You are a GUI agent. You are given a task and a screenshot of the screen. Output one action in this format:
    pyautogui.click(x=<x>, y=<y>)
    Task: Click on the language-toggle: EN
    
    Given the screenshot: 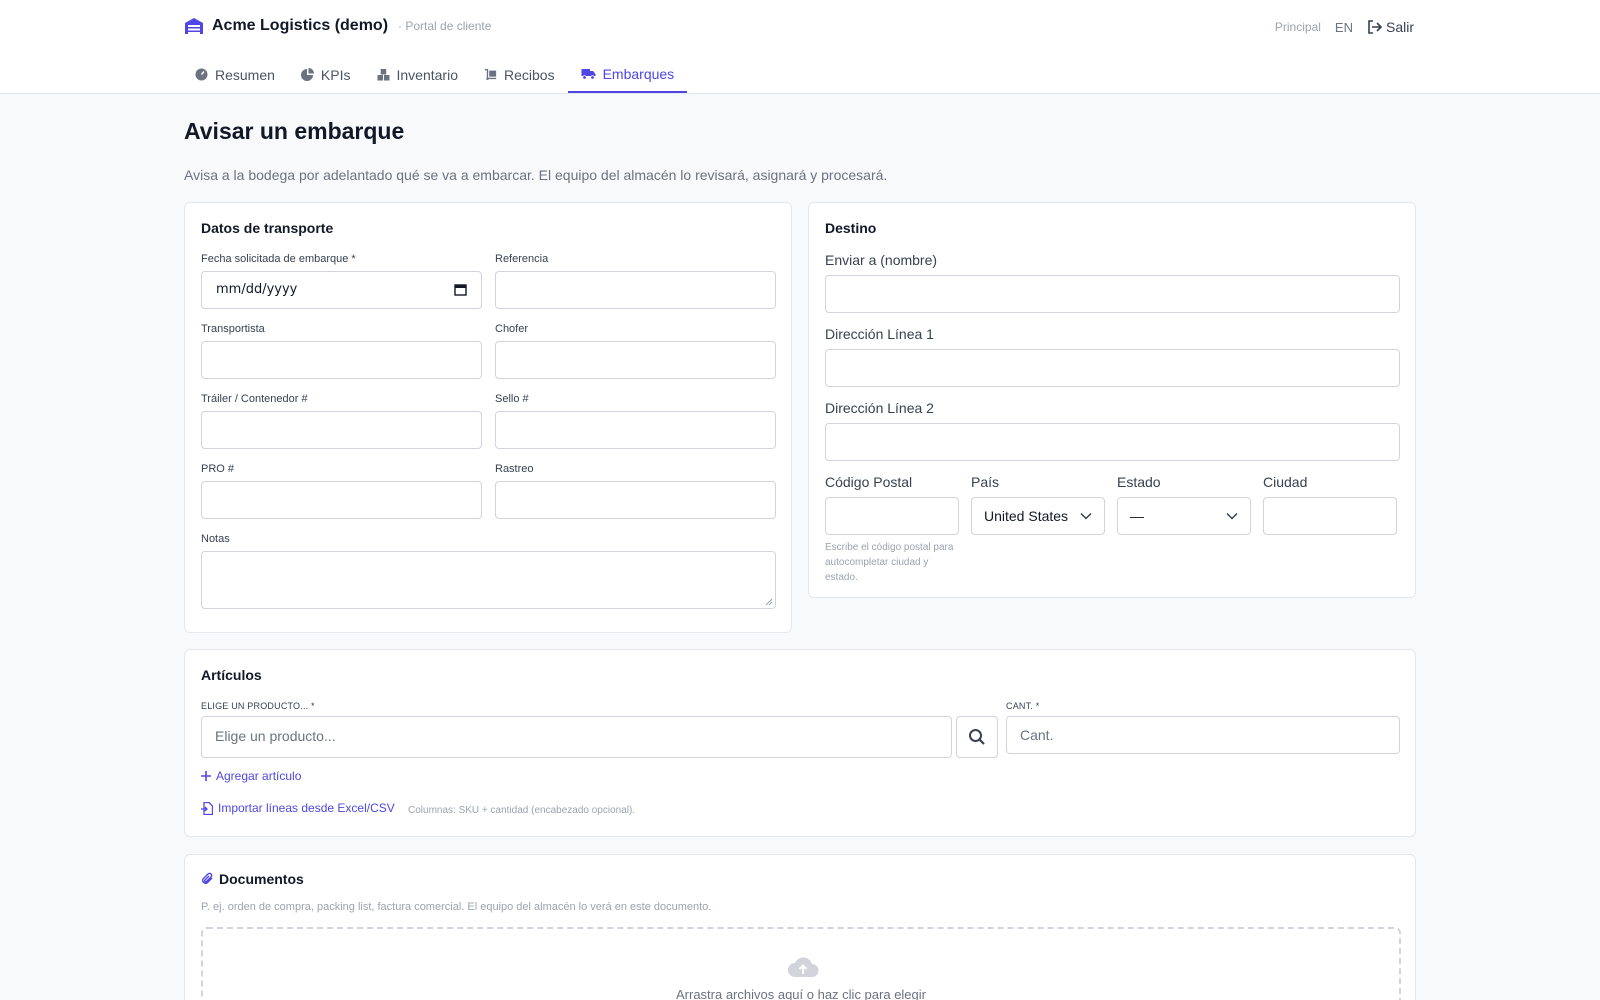 What is the action you would take?
    pyautogui.click(x=1344, y=27)
    